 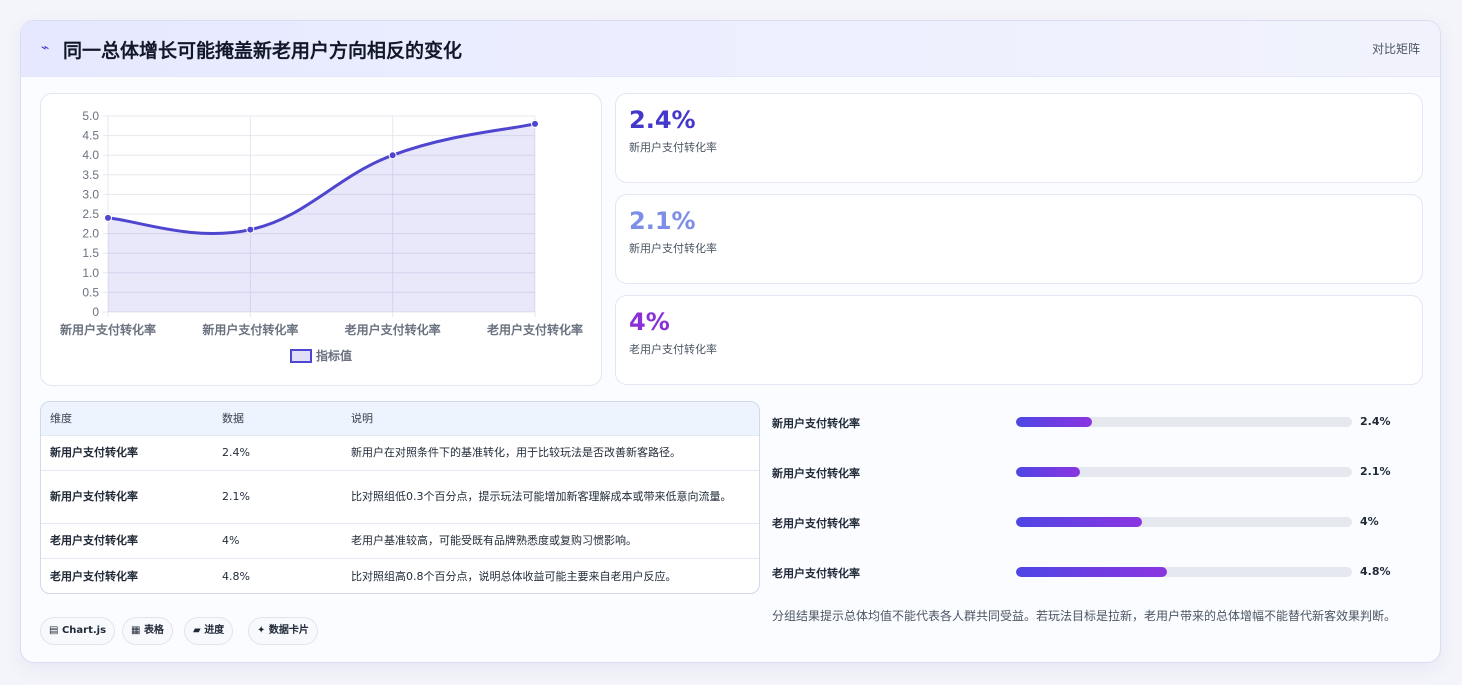 What do you see at coordinates (90, 234) in the screenshot?
I see `y-tick-label: 2.0` at bounding box center [90, 234].